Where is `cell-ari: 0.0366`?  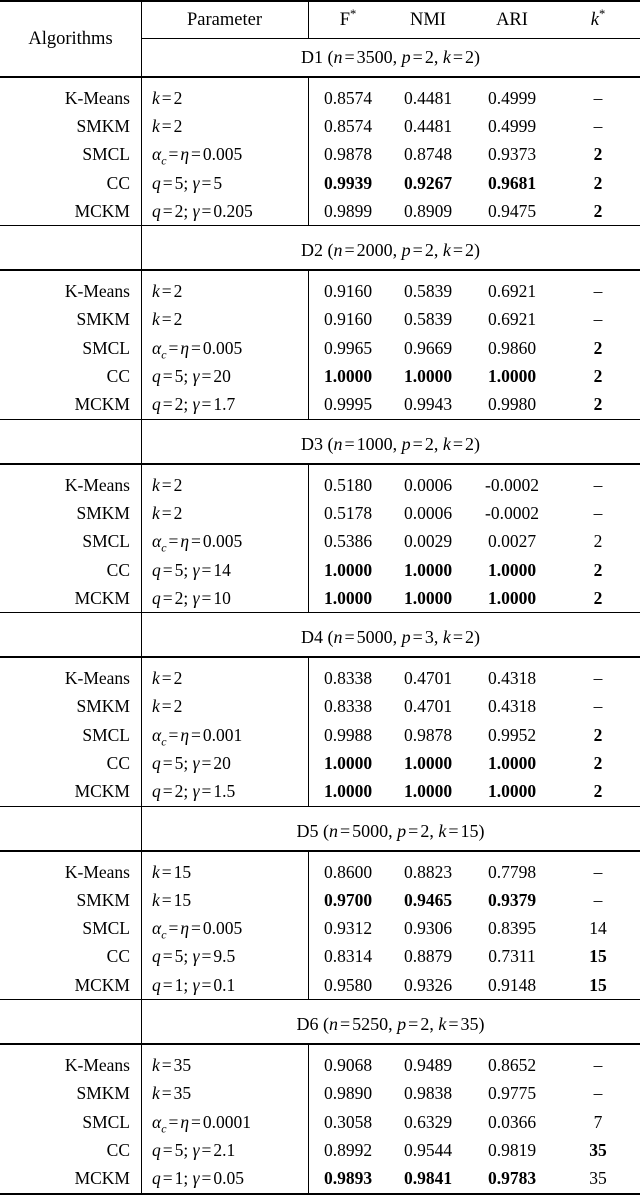
cell-ari: 0.0366 is located at coordinates (512, 1121).